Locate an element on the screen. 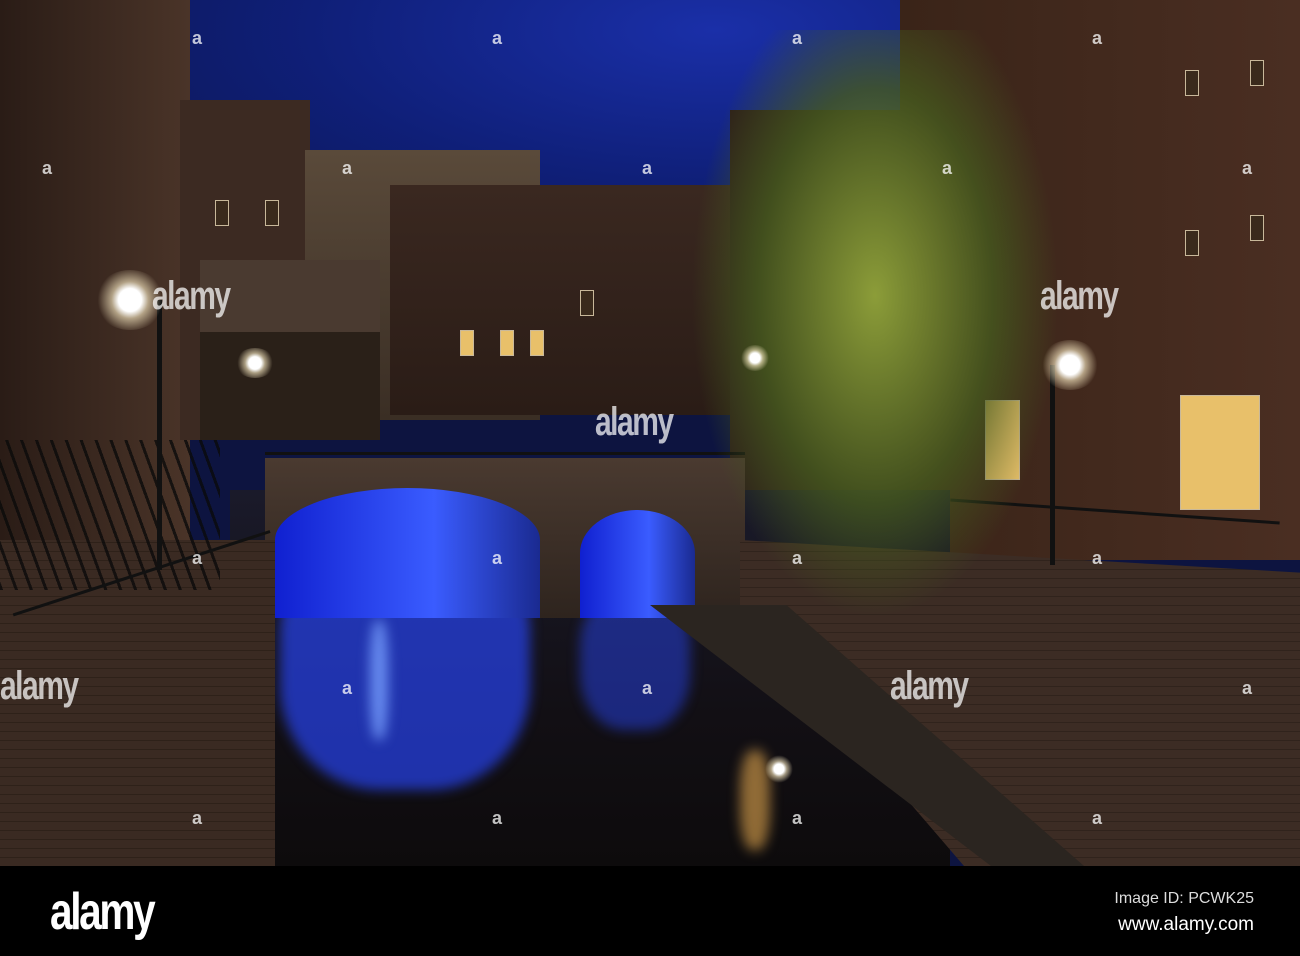 Image resolution: width=1300 pixels, height=956 pixels. center-row-houses is located at coordinates (560, 300).